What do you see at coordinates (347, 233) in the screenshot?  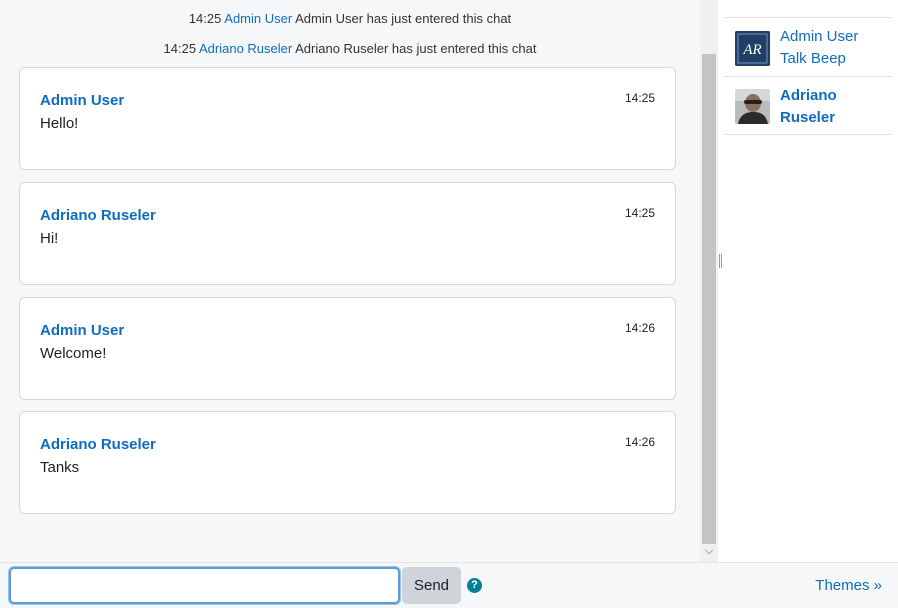 I see `chat-message: Adriano Ruseler Hi! 14:25` at bounding box center [347, 233].